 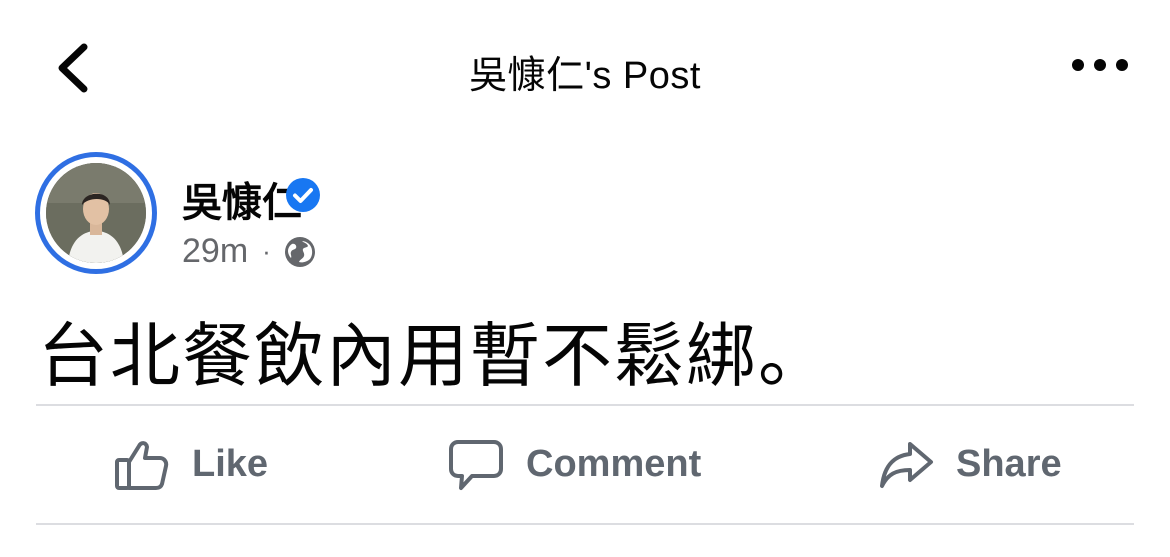 I want to click on share-button: Share, so click(x=970, y=464).